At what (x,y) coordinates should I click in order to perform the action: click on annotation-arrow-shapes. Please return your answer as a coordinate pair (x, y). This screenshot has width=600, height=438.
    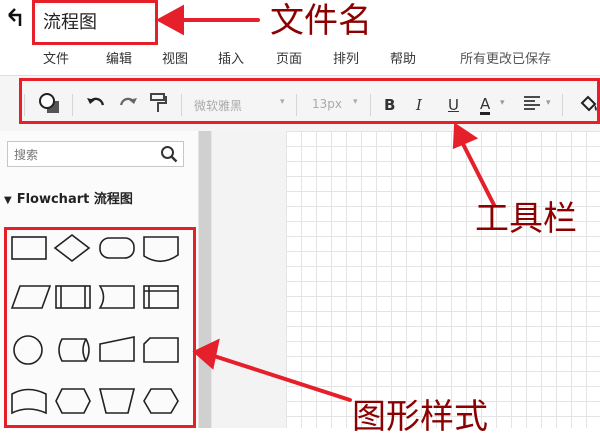
    Looking at the image, I should click on (282, 378).